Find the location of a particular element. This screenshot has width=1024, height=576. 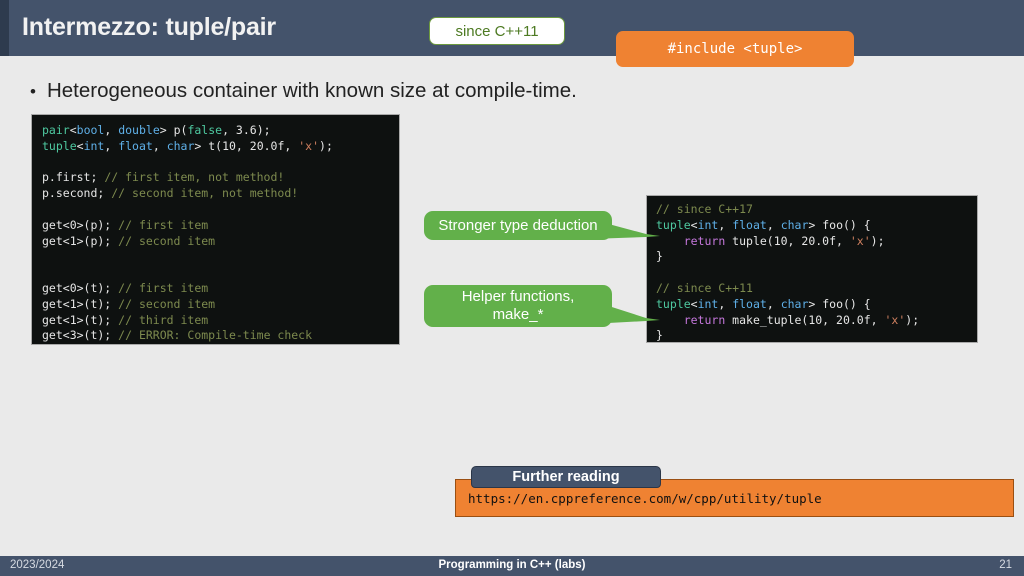

code-line: get<3>(t); // ERROR: Compile-time check is located at coordinates (220, 336).